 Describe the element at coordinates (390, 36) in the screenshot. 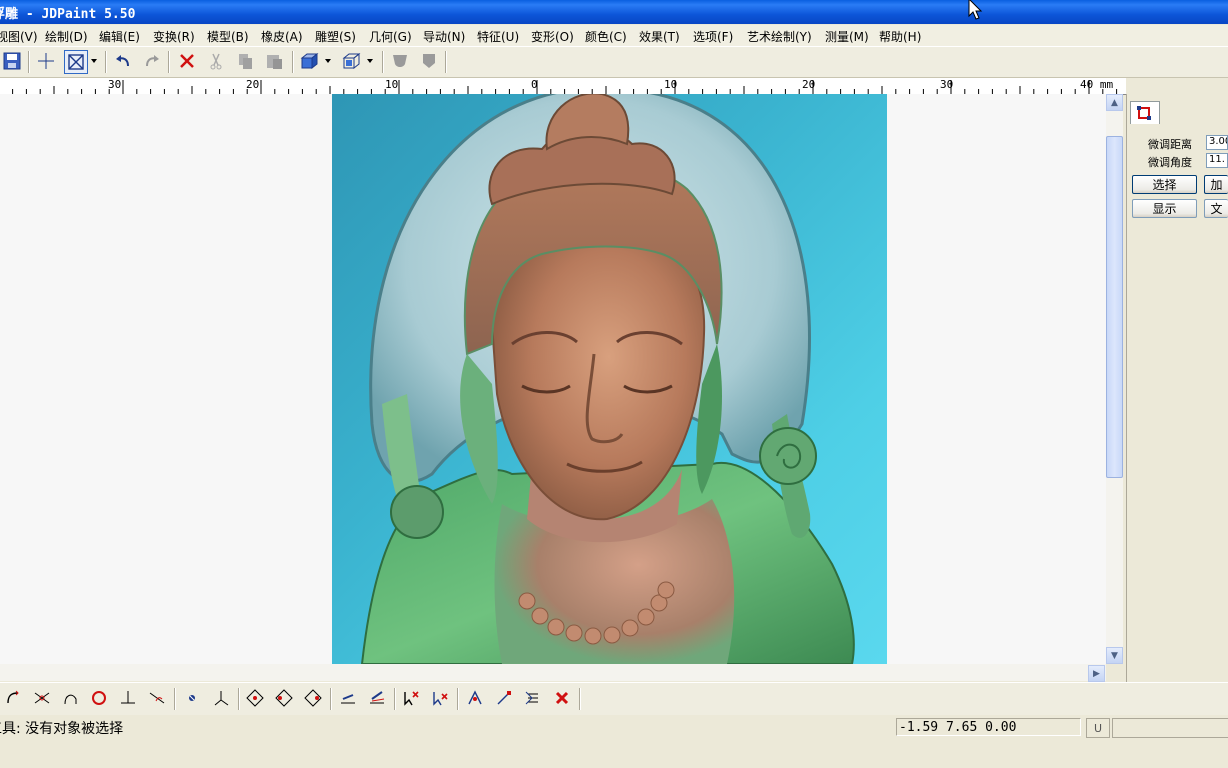

I see `menu-geometry: 几何(G)` at that location.